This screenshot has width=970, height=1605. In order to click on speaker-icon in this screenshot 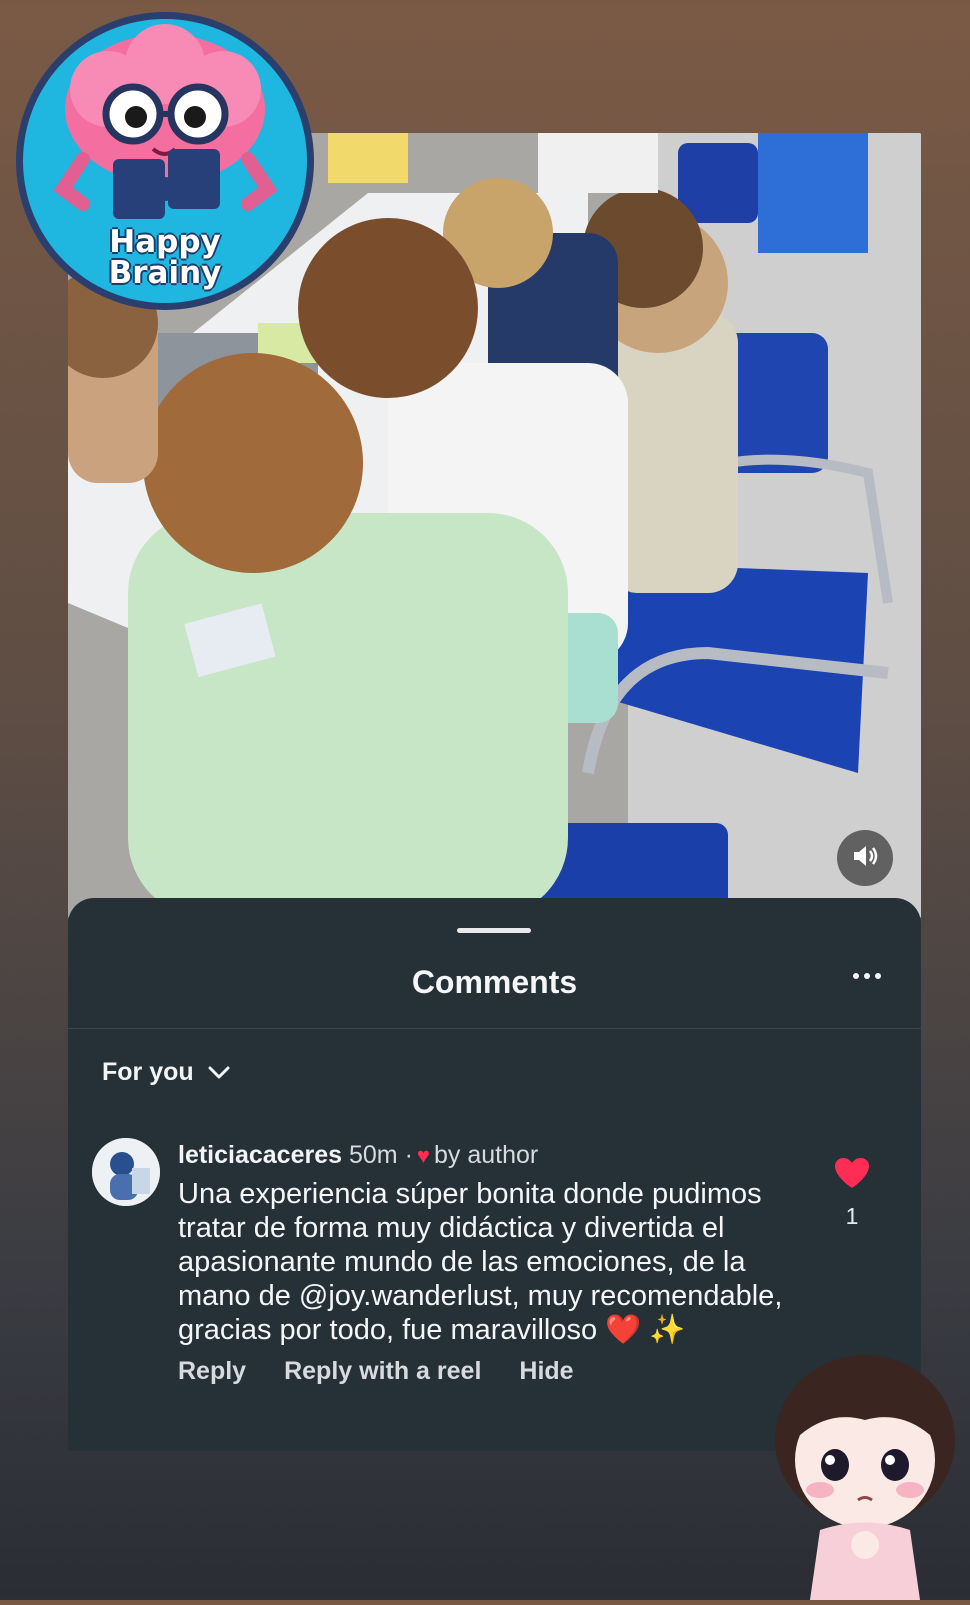, I will do `click(865, 858)`.